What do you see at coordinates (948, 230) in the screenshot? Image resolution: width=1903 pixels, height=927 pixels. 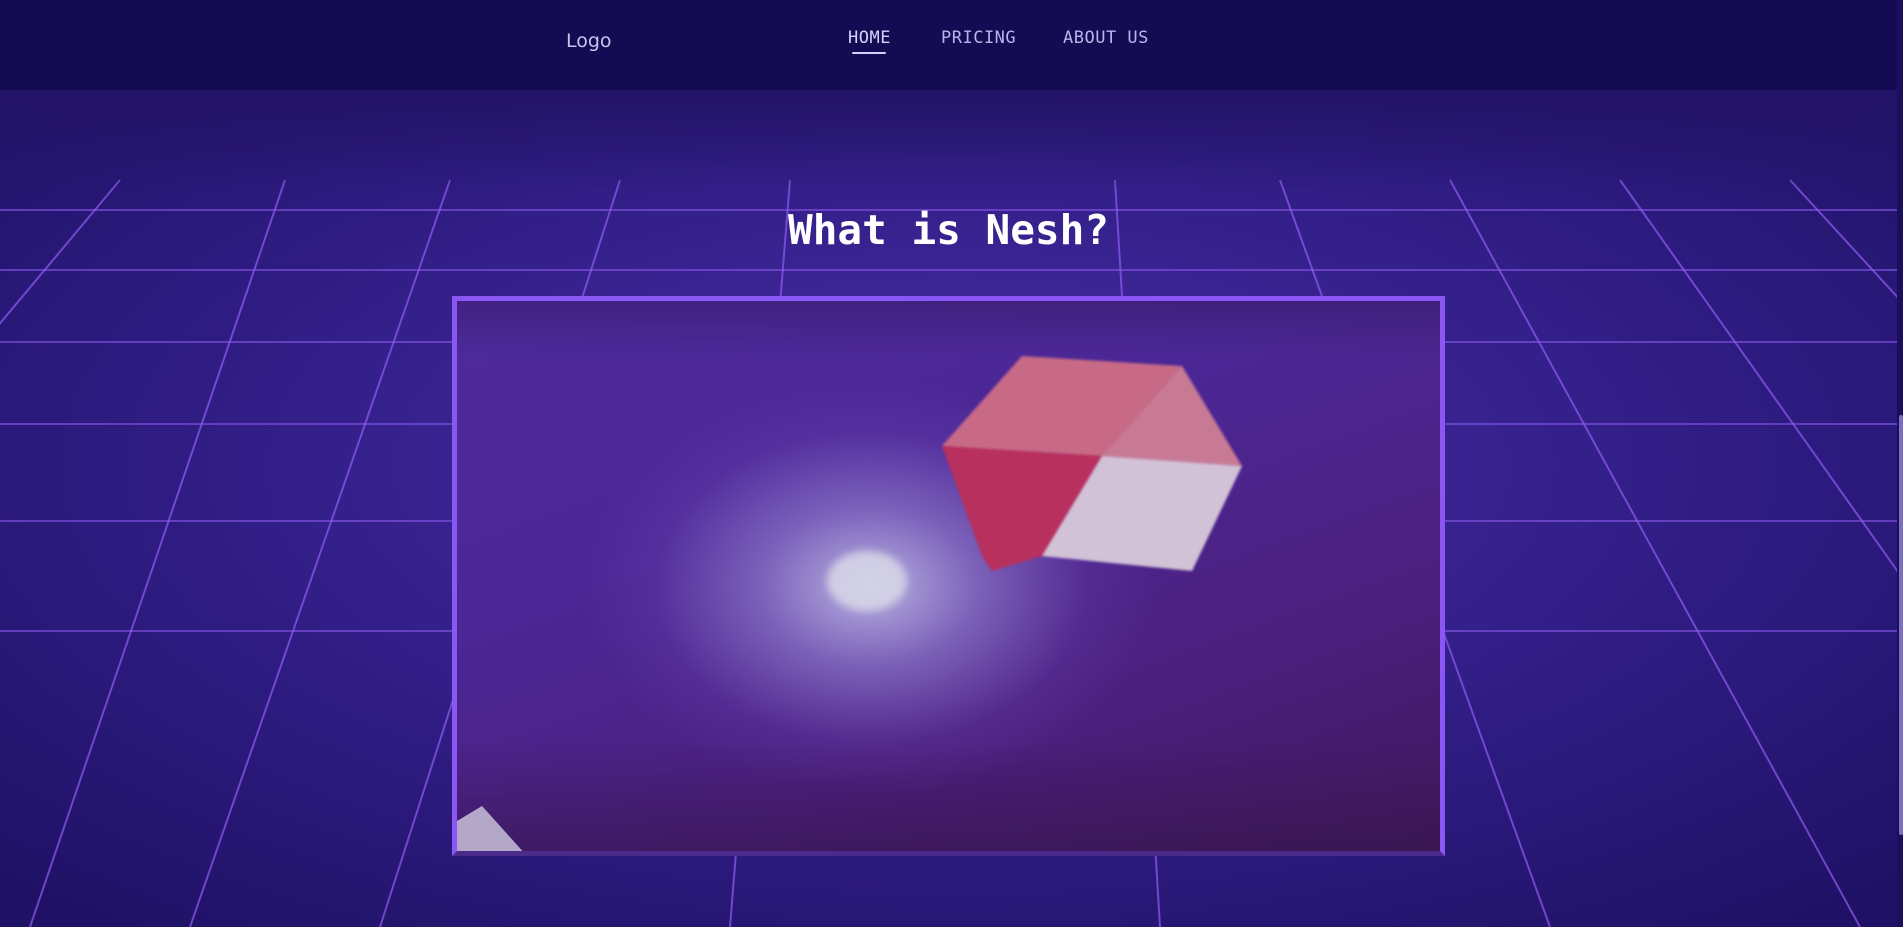 I see `section-title: What is Nesh?` at bounding box center [948, 230].